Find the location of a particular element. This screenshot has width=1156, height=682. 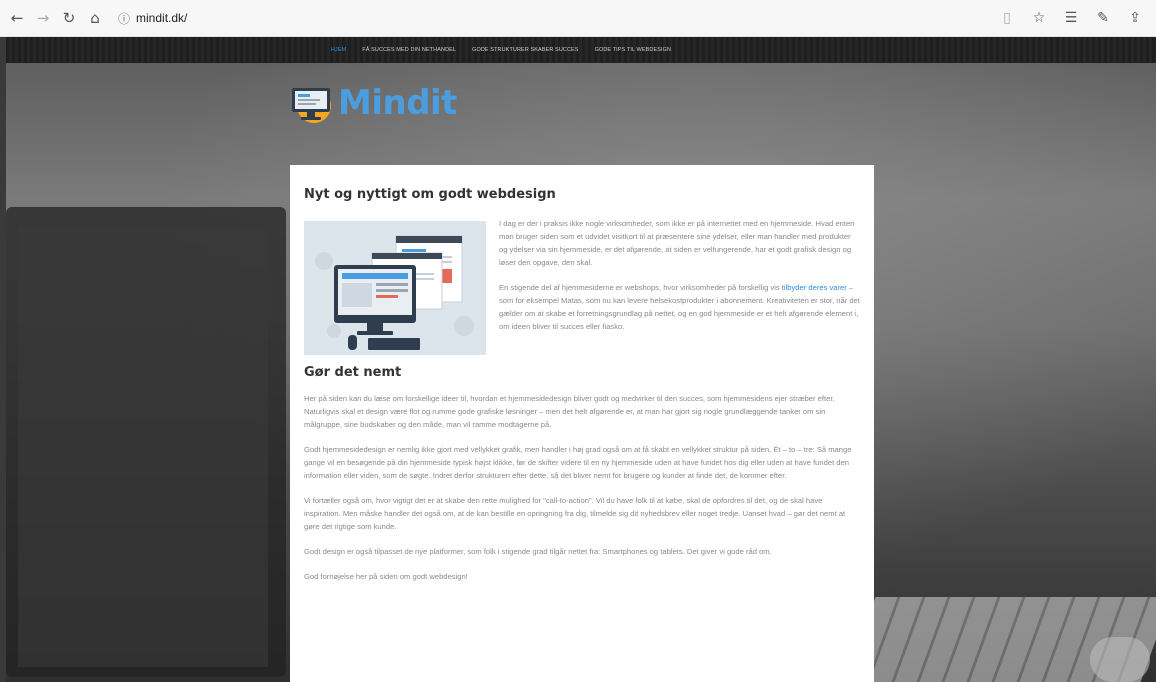

browser-nav-buttons: ← → ↻ ⌂ is located at coordinates (58, 18).